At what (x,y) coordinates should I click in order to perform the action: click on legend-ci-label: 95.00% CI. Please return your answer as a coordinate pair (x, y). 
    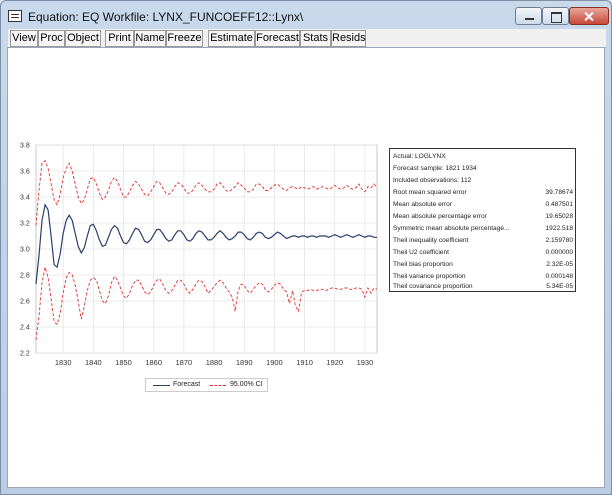
    Looking at the image, I should click on (246, 384).